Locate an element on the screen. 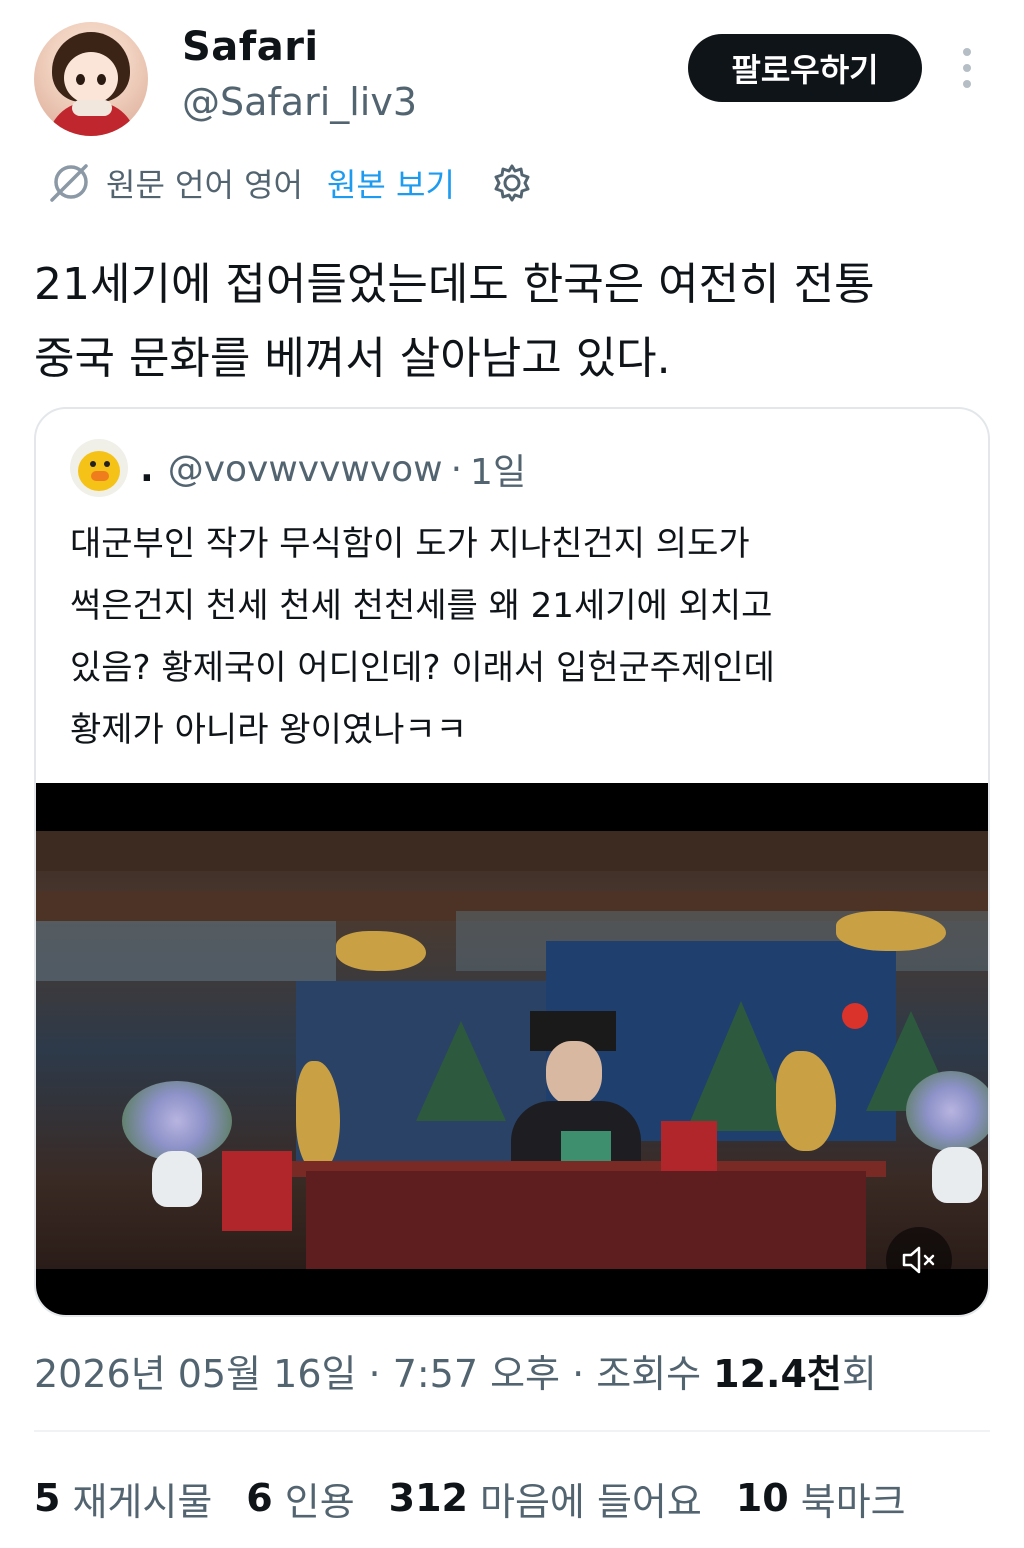  tweet-date-time: 2026년 05월 16일 · 7:57 오후 · 조회수 is located at coordinates (367, 1370).